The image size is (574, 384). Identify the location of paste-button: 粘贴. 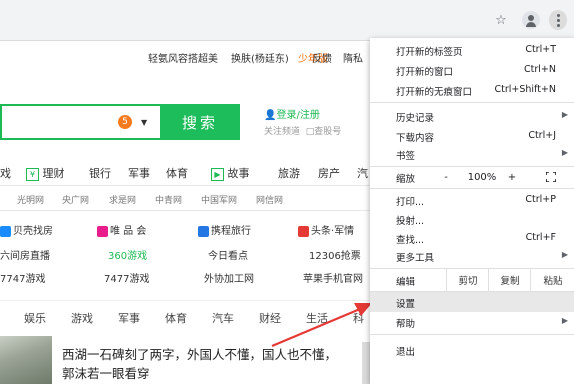
(552, 280).